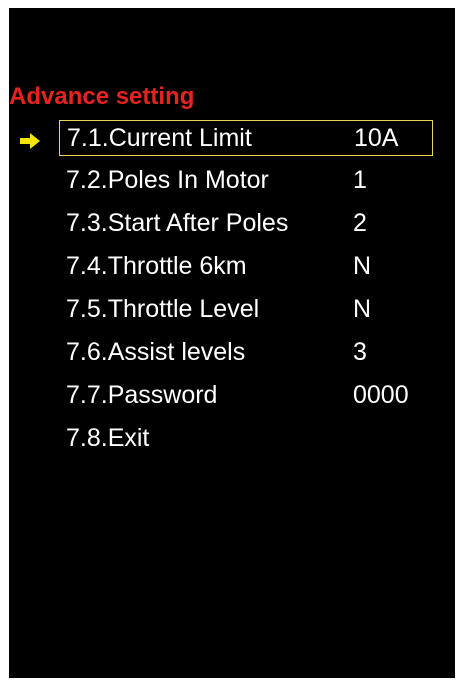  I want to click on menu-item-throttle-6km: 7.4.Throttle 6km N, so click(246, 267).